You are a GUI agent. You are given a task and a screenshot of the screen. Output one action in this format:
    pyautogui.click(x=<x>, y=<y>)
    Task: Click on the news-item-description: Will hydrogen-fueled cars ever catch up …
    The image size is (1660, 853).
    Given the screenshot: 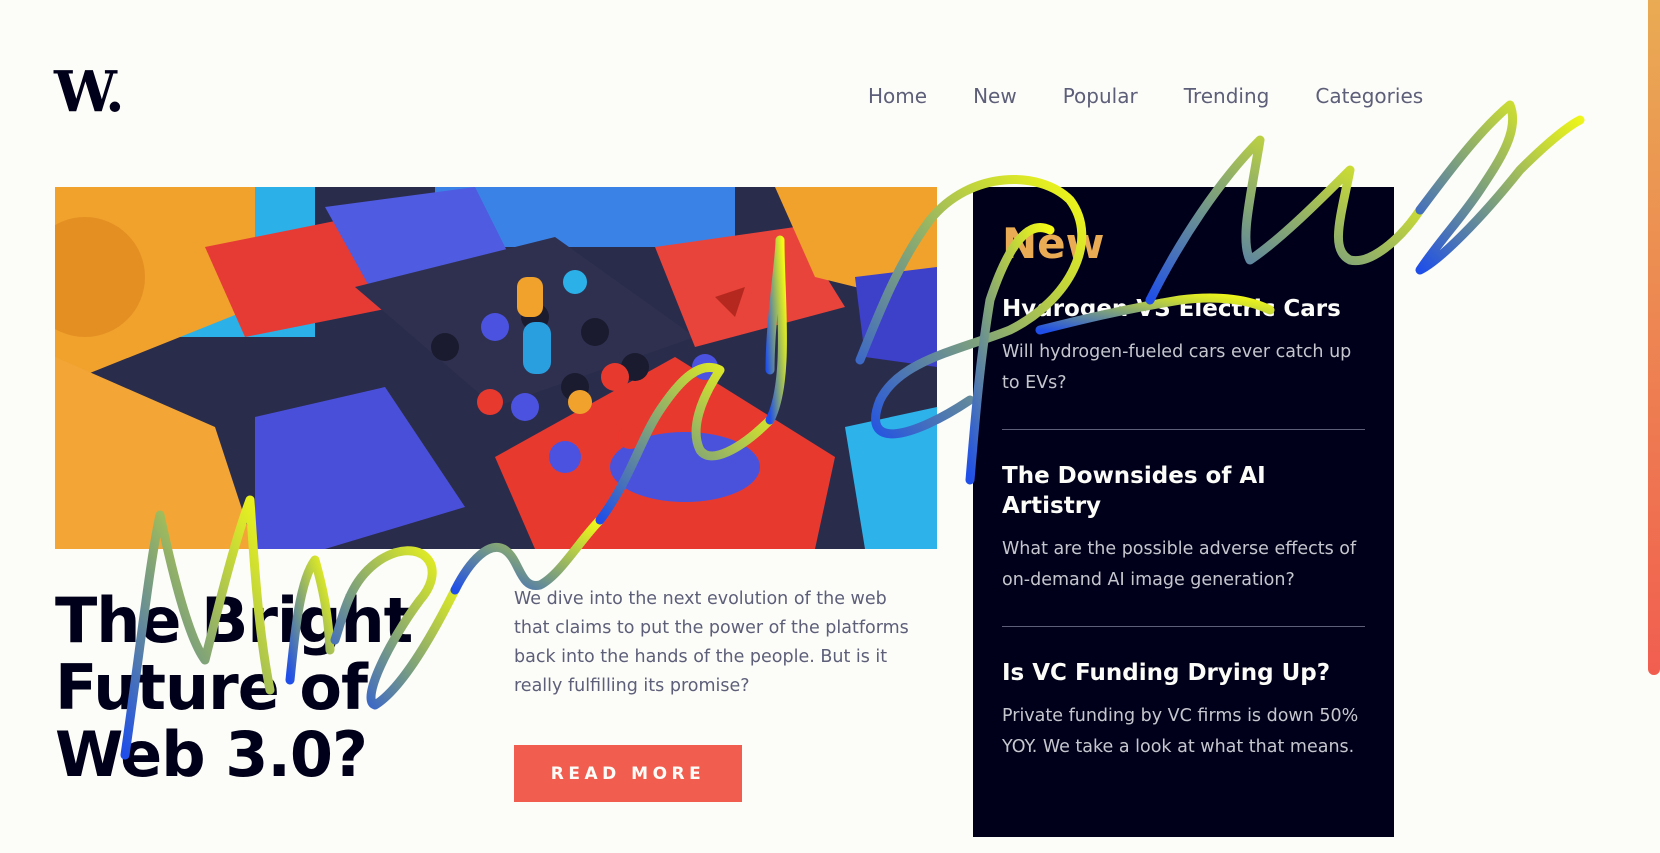 What is the action you would take?
    pyautogui.click(x=1177, y=367)
    